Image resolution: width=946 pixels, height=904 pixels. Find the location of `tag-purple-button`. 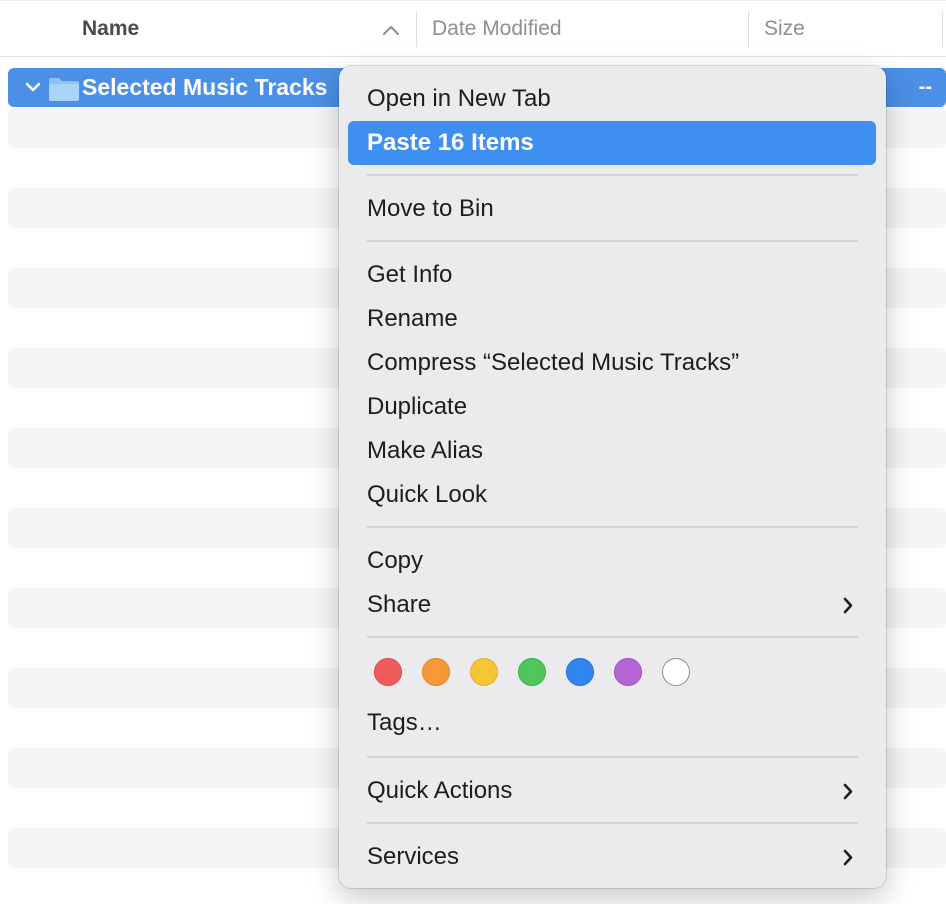

tag-purple-button is located at coordinates (628, 672).